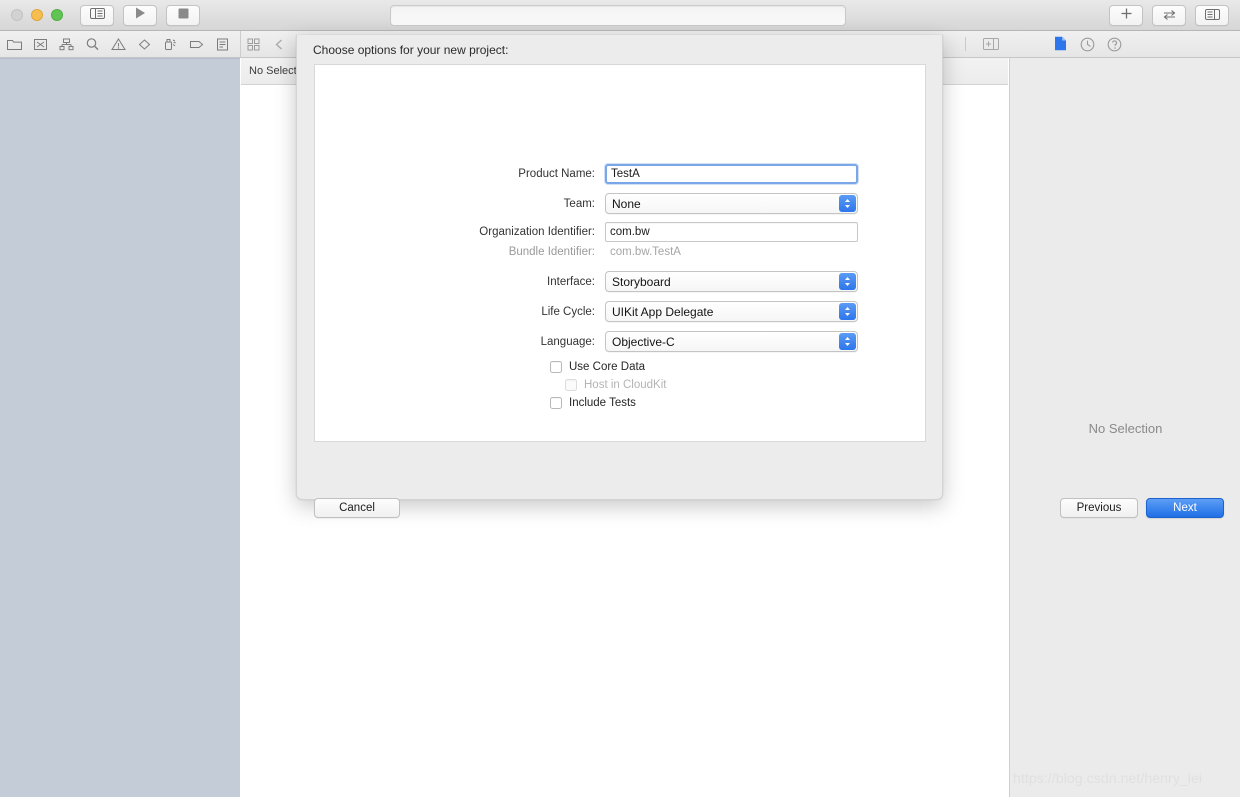  What do you see at coordinates (240, 44) in the screenshot?
I see `toolbar-divider` at bounding box center [240, 44].